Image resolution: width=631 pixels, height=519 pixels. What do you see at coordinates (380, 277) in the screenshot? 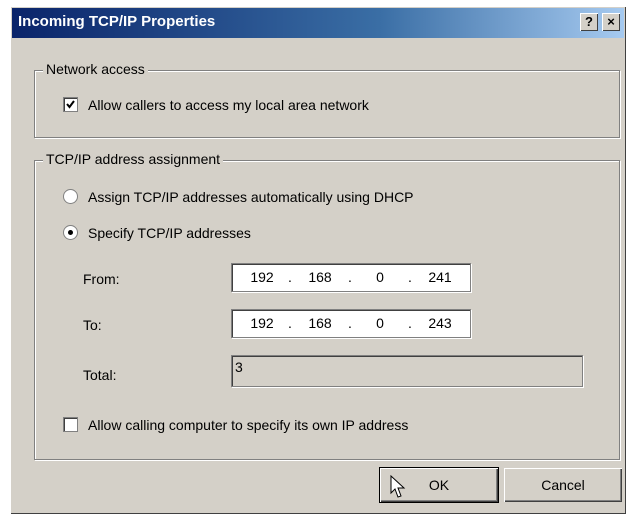
I see `from-octet-3: 0` at bounding box center [380, 277].